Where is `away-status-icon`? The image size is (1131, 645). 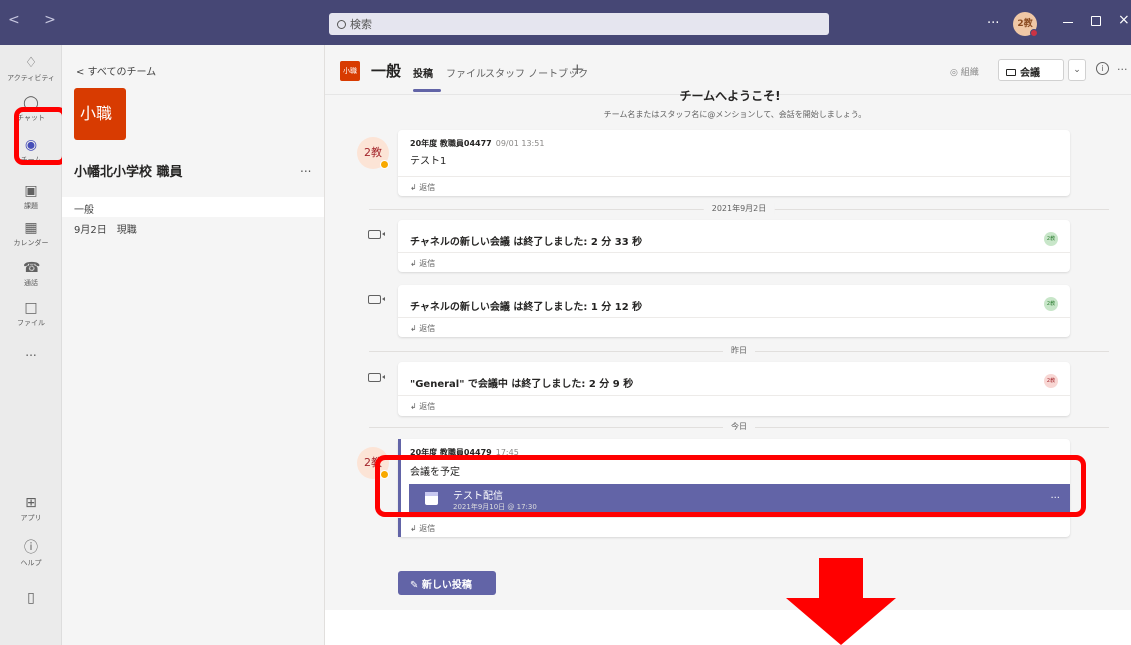
away-status-icon is located at coordinates (384, 164).